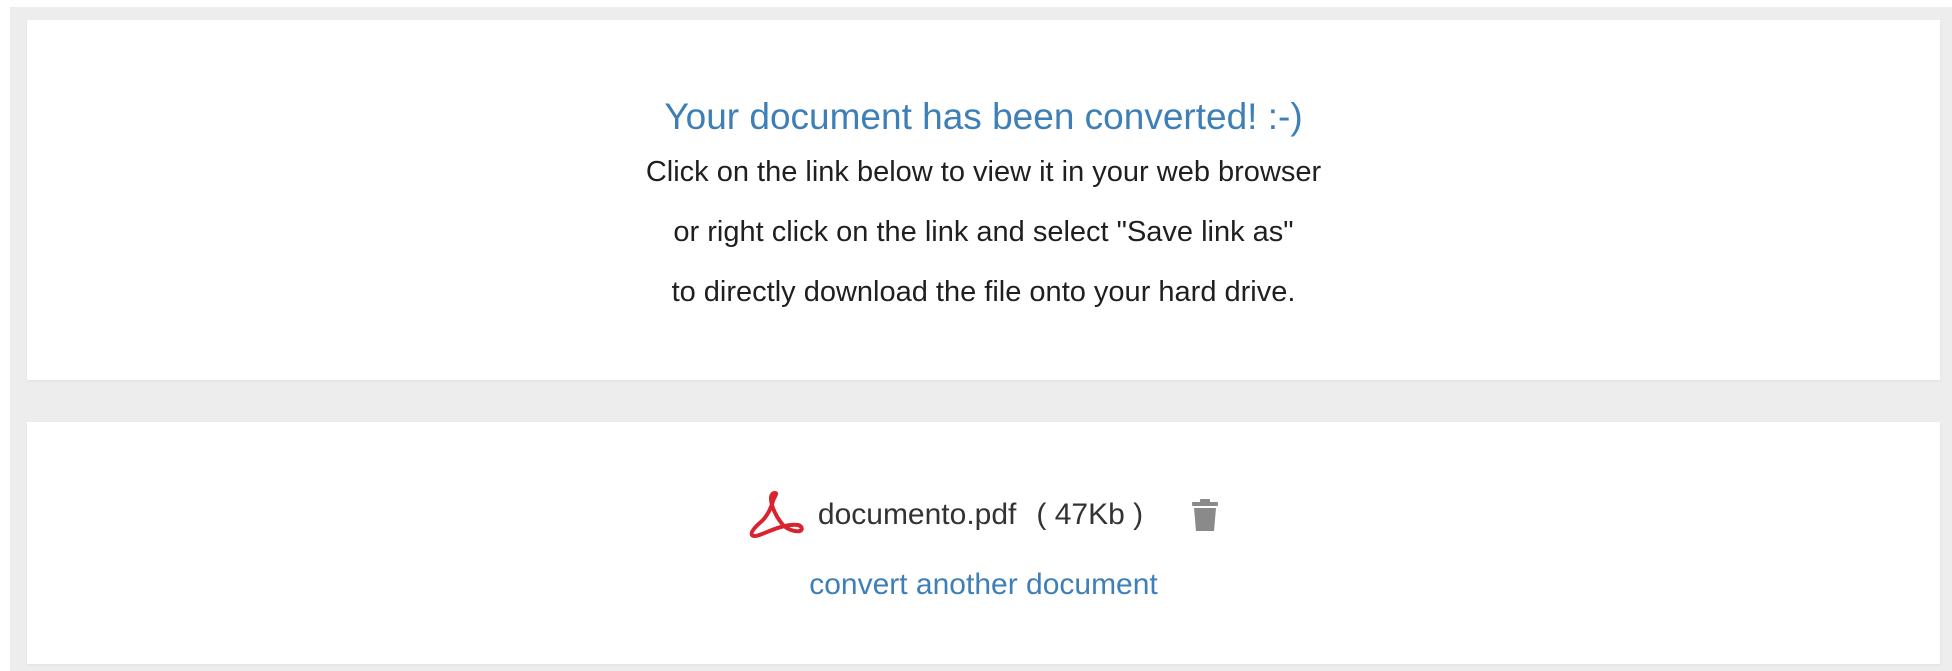  Describe the element at coordinates (983, 585) in the screenshot. I see `convert-another-link: convert another document` at that location.